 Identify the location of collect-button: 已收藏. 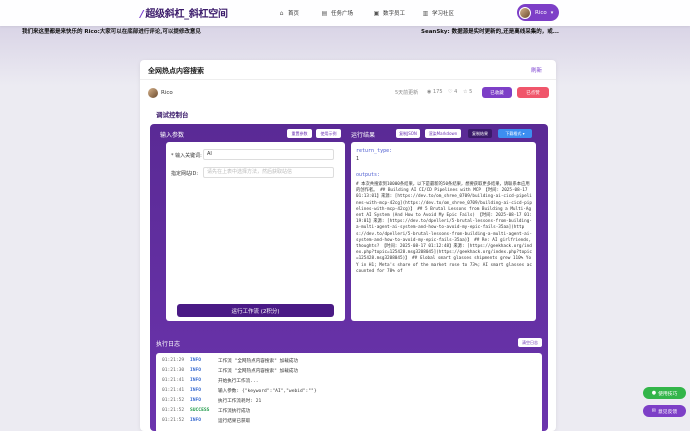
(497, 92).